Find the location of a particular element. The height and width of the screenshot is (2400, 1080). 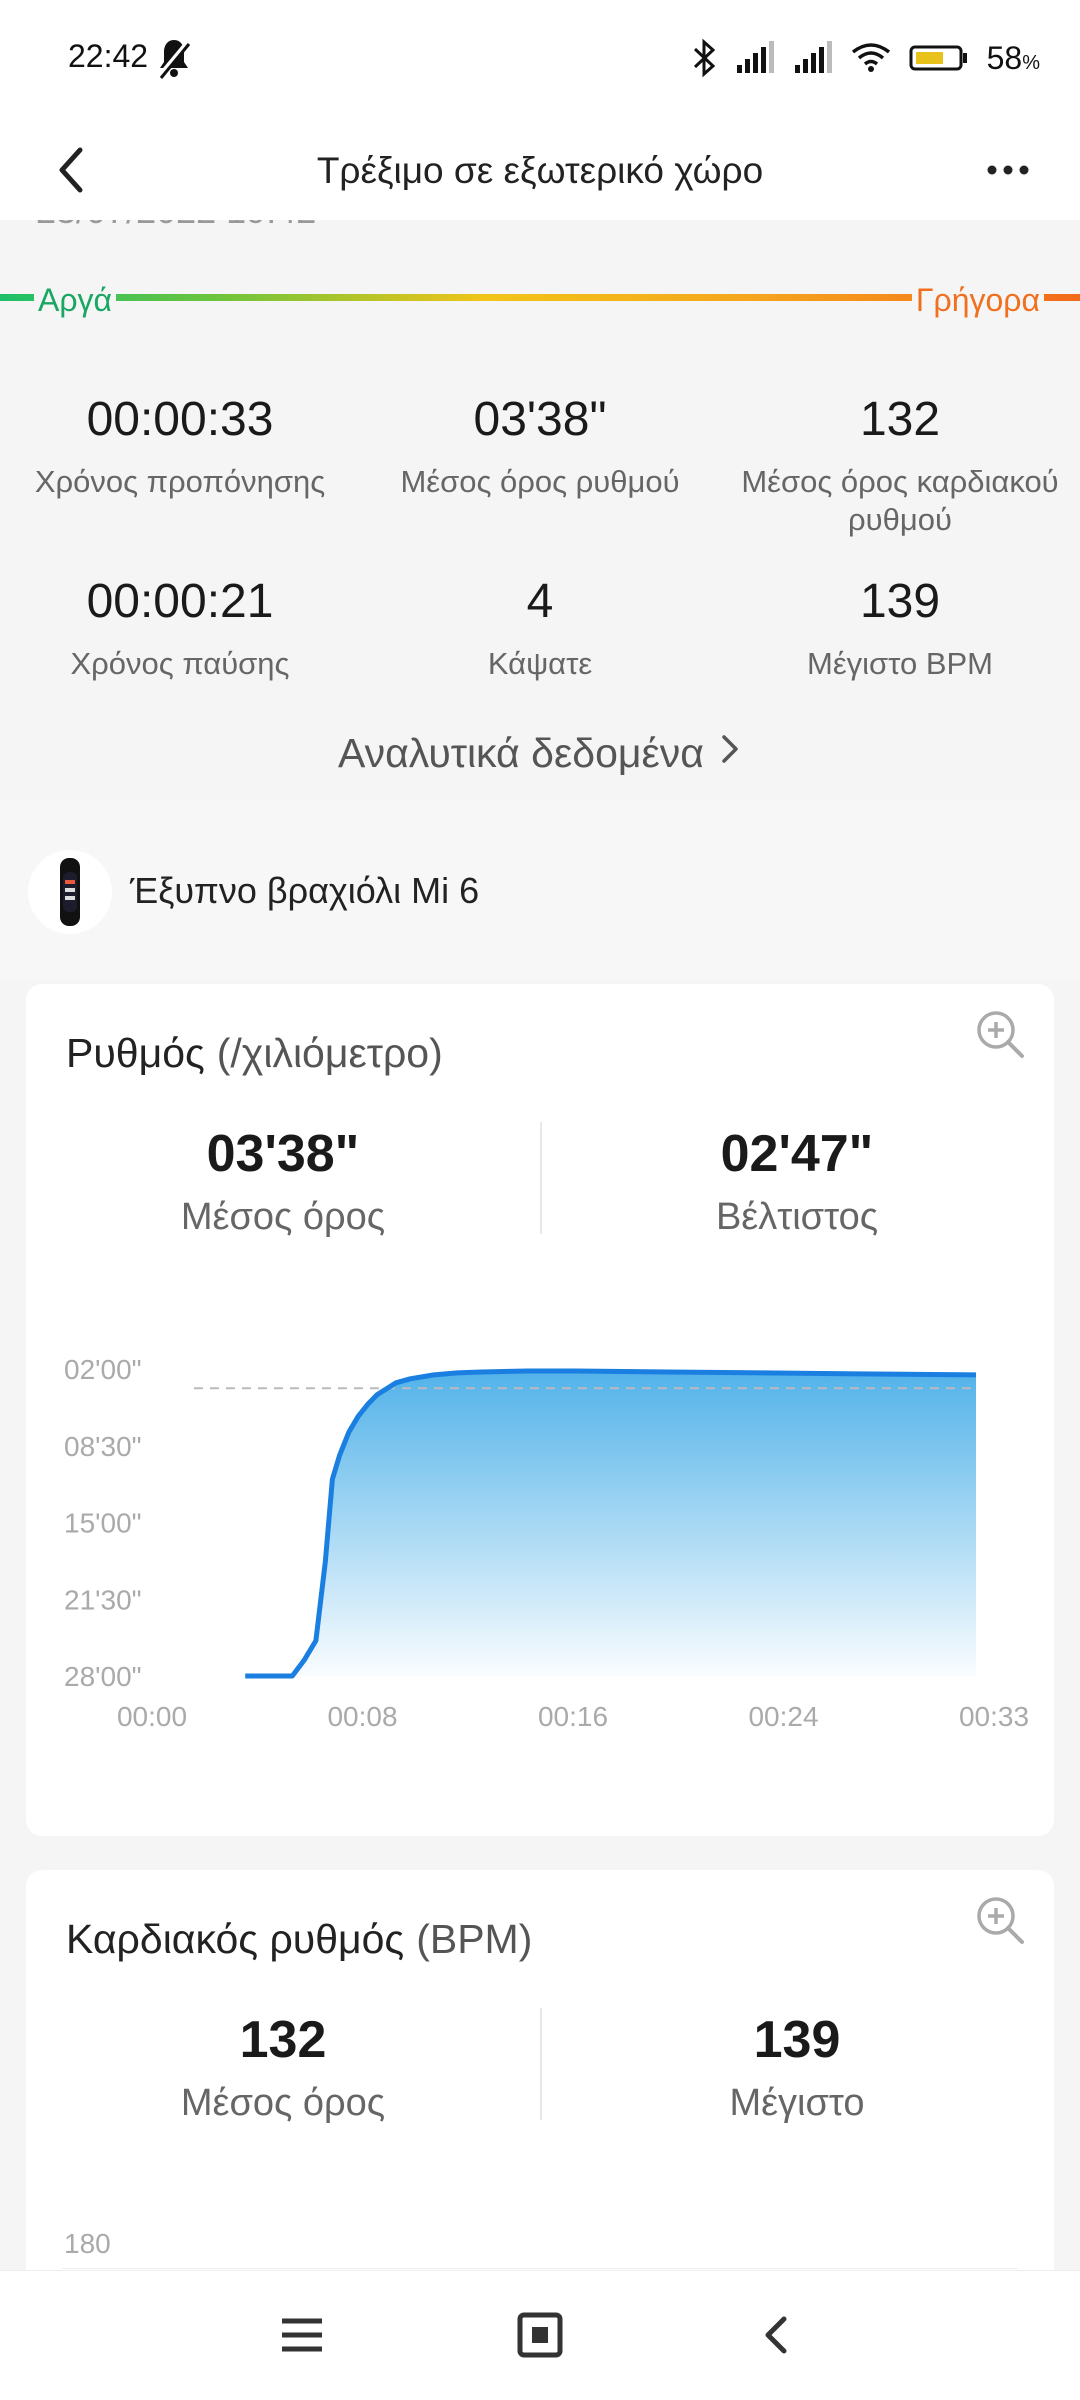

battery-percent: 58% is located at coordinates (1013, 57).